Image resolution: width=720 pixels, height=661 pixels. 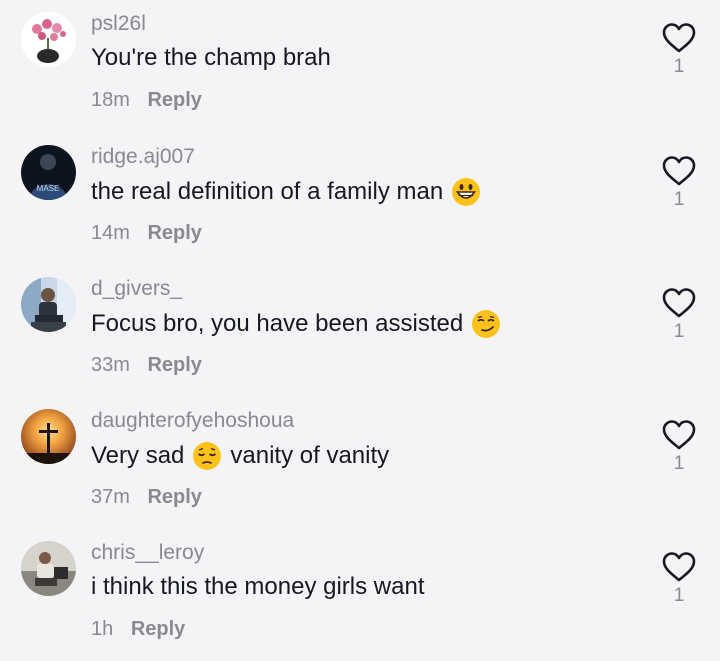 What do you see at coordinates (192, 421) in the screenshot?
I see `username: daughterofyehoshoua` at bounding box center [192, 421].